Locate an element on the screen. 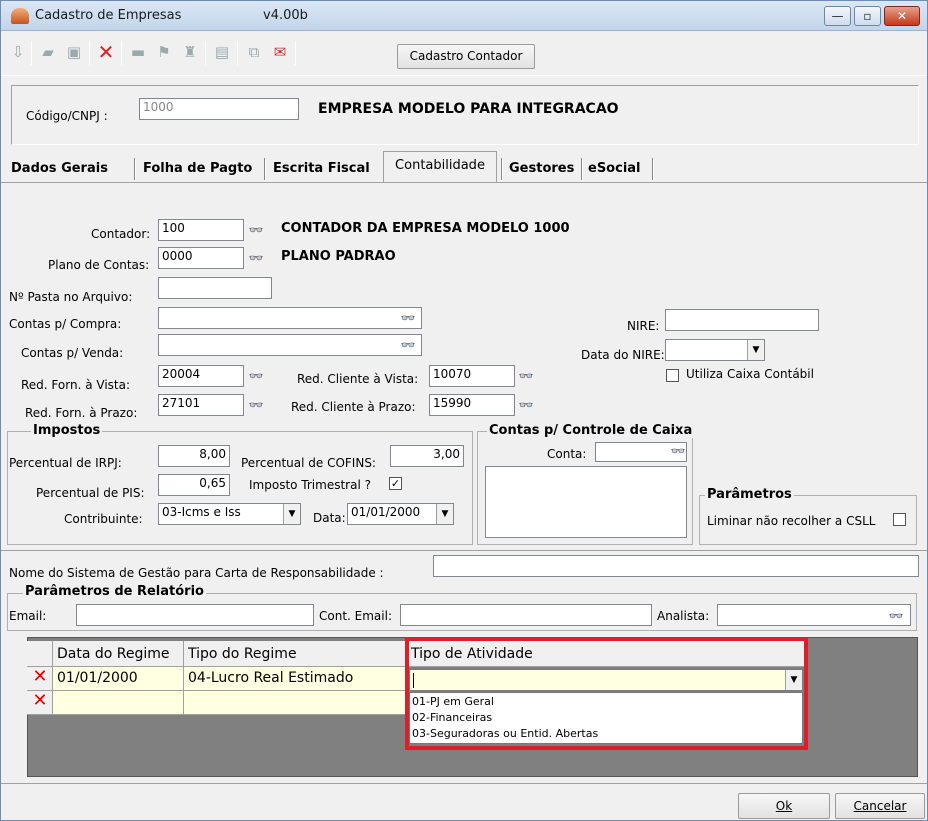 This screenshot has width=928, height=821. nire-input is located at coordinates (742, 320).